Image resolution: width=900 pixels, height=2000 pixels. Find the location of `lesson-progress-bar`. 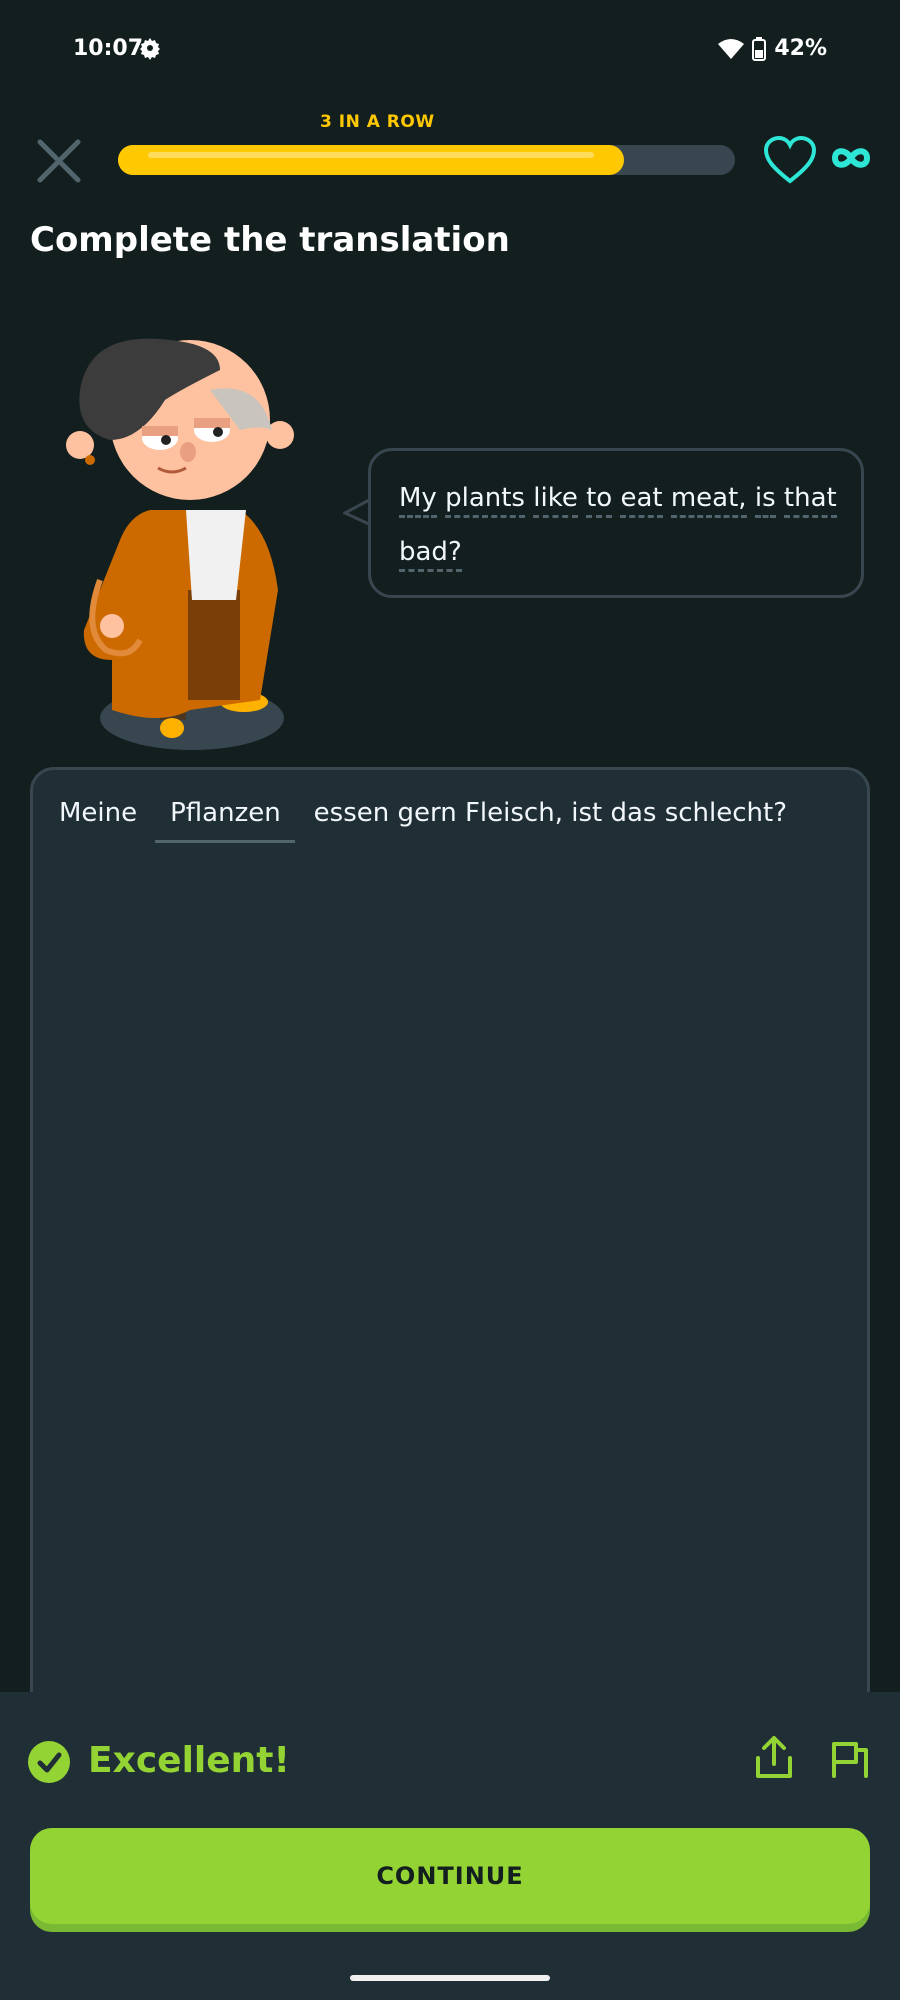

lesson-progress-bar is located at coordinates (426, 160).